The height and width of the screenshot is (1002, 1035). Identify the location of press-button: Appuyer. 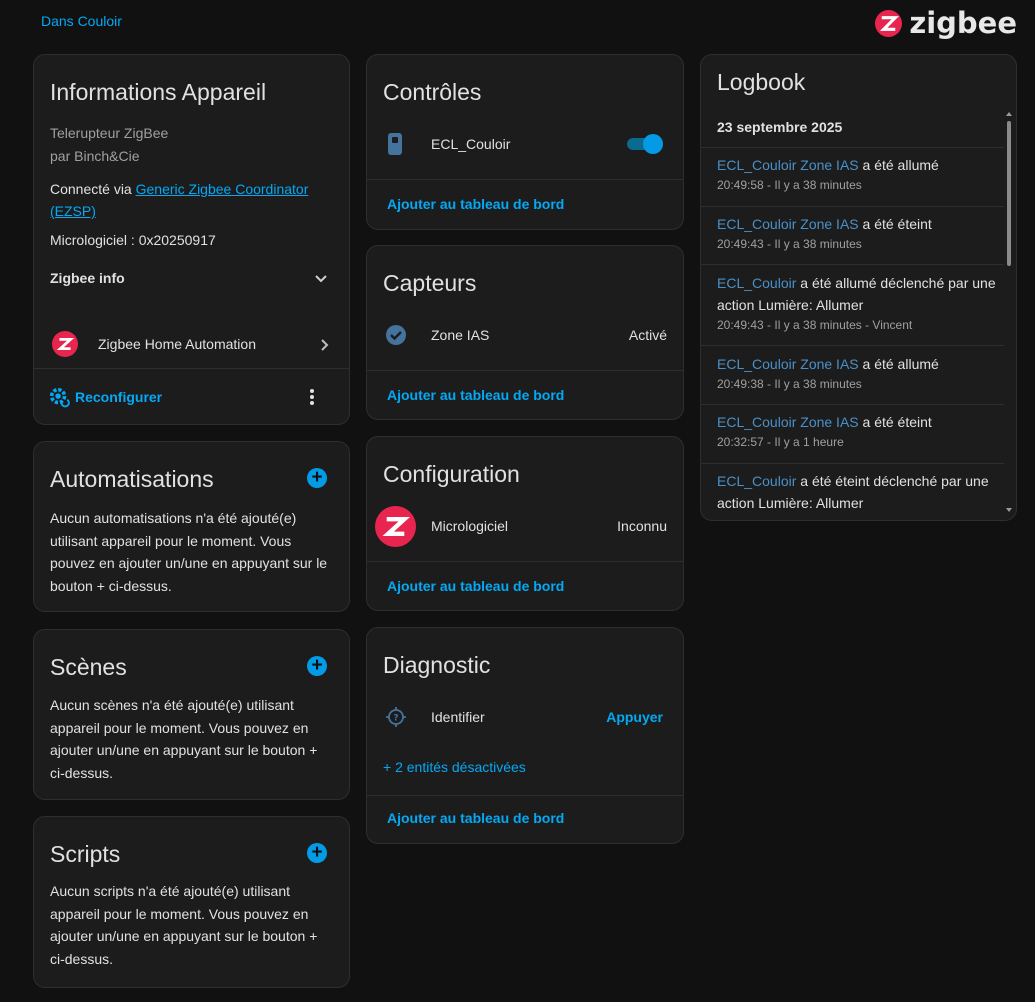
(634, 717).